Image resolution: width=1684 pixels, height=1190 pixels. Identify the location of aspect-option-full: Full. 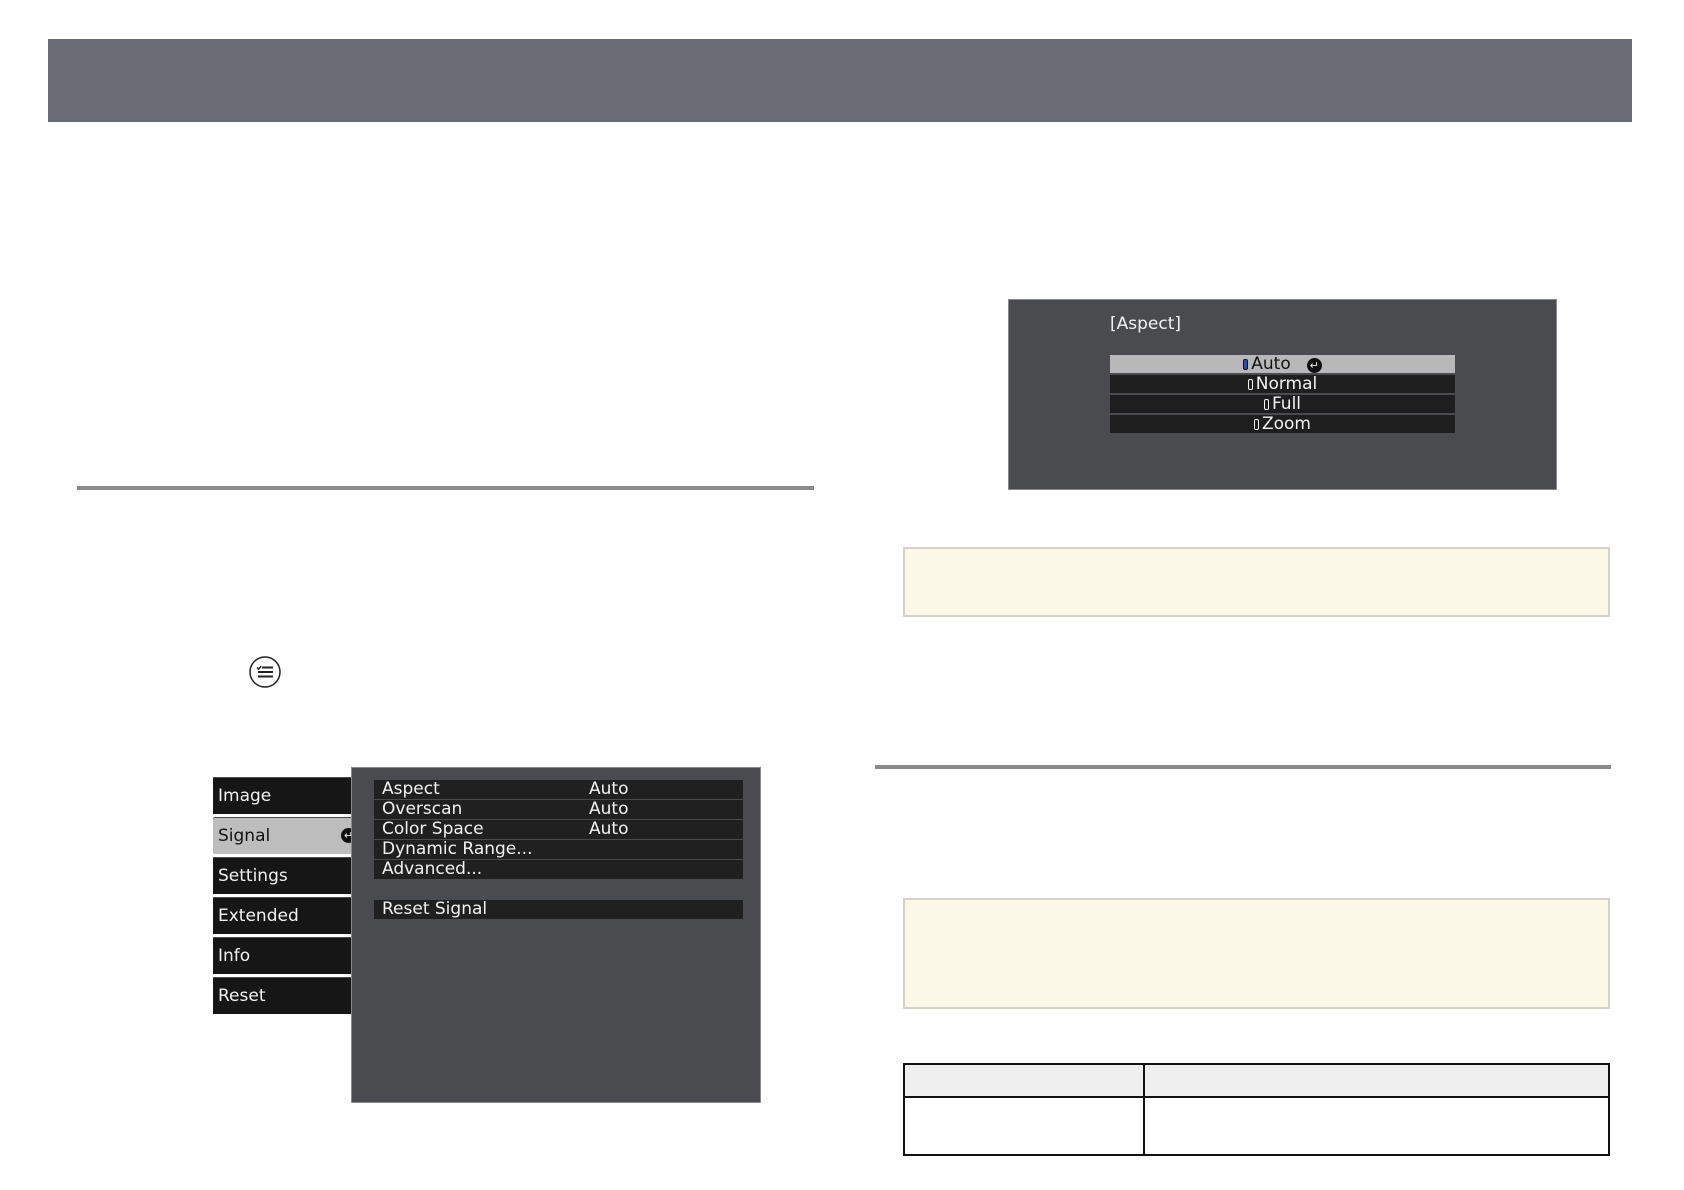
(1282, 404).